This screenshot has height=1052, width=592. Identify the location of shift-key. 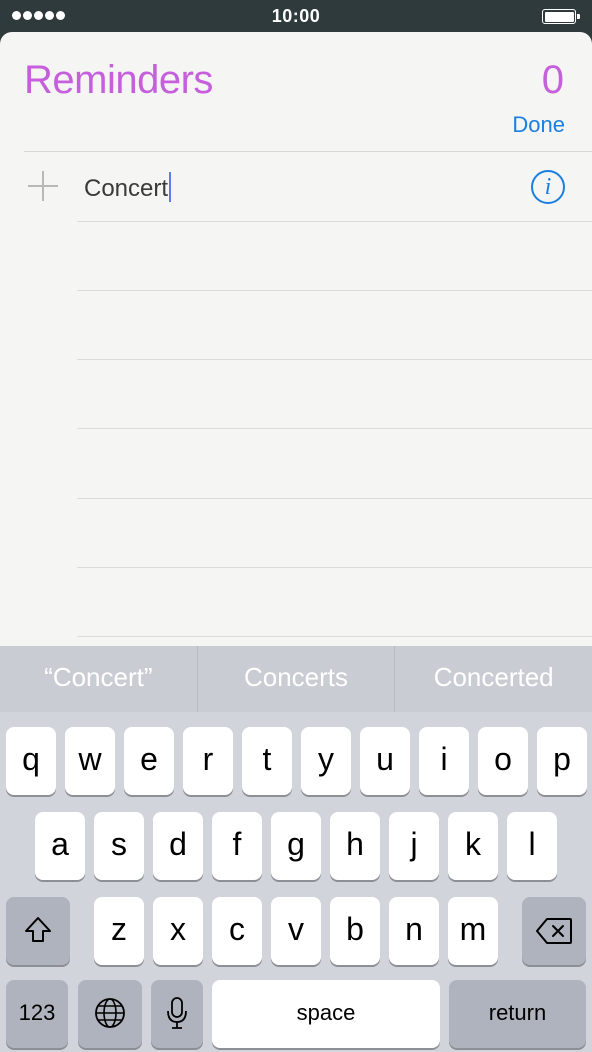
(38, 931).